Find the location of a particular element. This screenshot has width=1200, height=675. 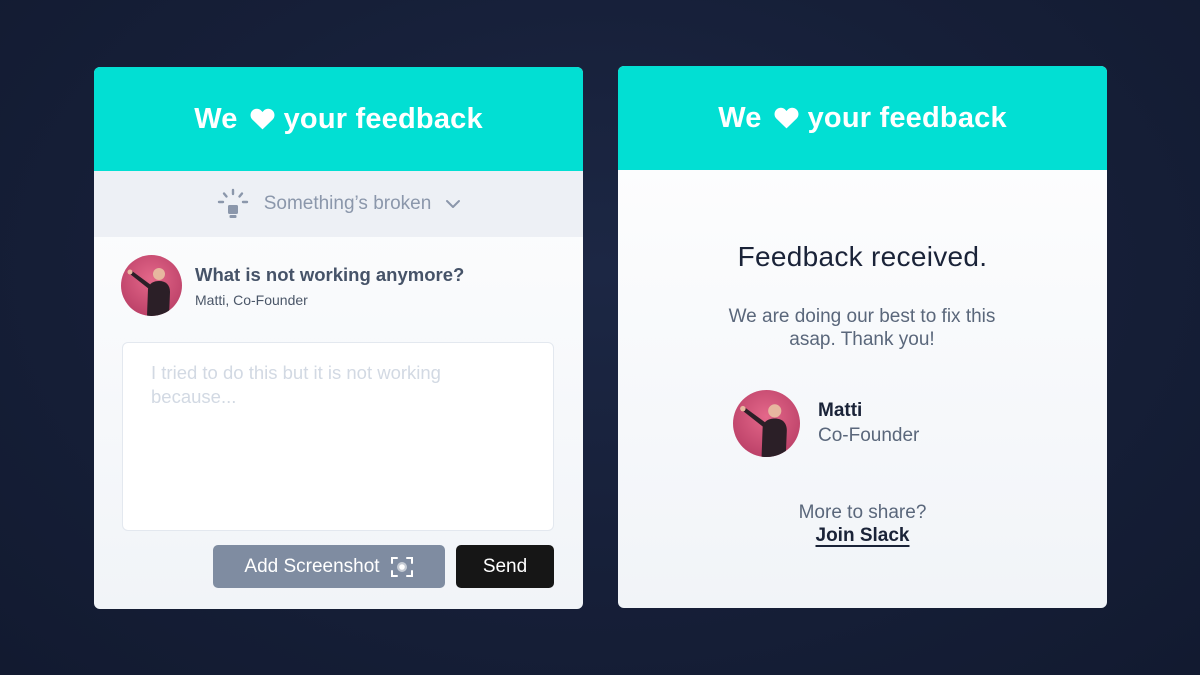

author-byline: Matti, Co-Founder is located at coordinates (251, 299).